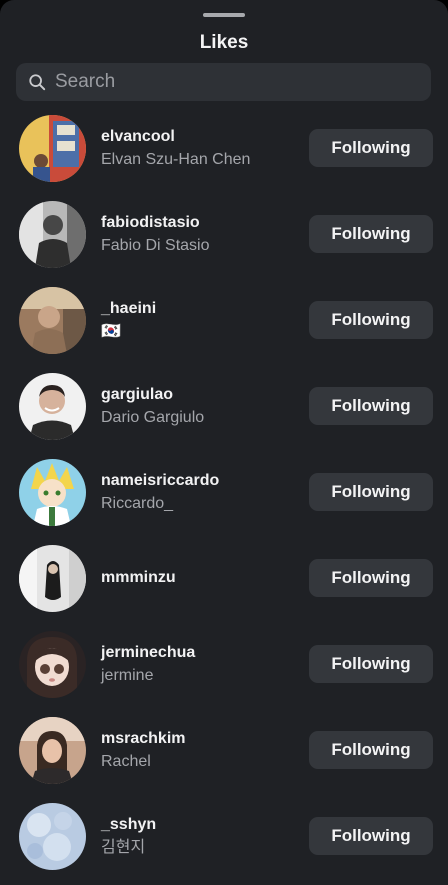 The height and width of the screenshot is (885, 448). Describe the element at coordinates (224, 15) in the screenshot. I see `sheet-drag-handle` at that location.